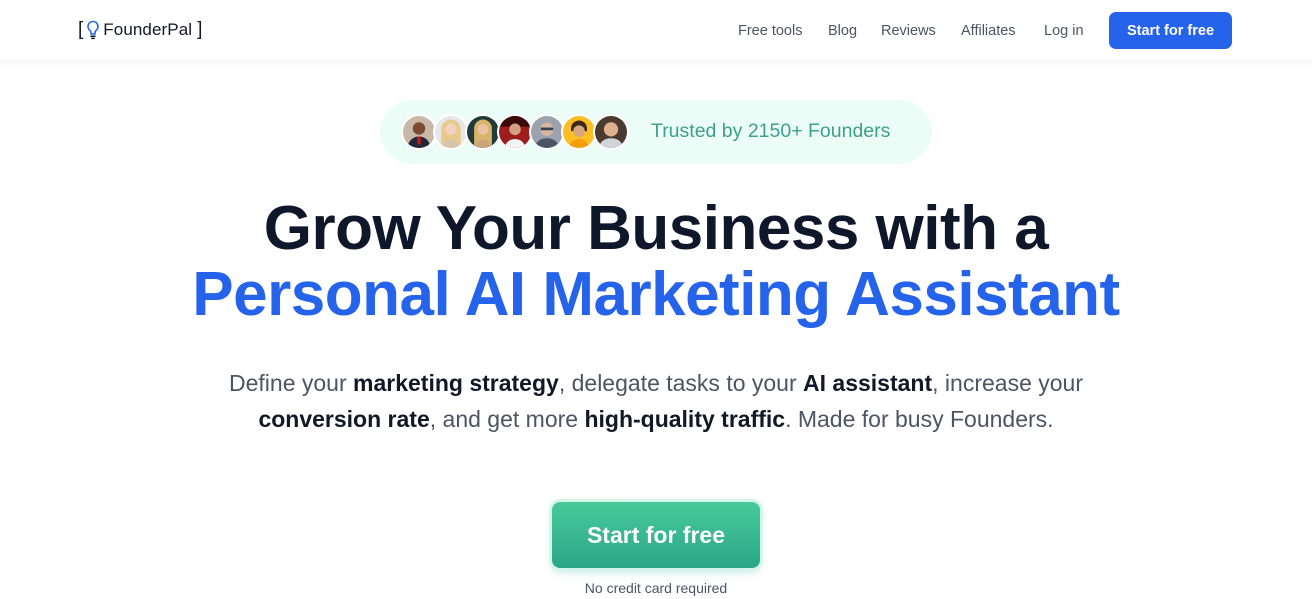 This screenshot has width=1312, height=599. I want to click on headline-line-1: Grow Your Business with a, so click(656, 228).